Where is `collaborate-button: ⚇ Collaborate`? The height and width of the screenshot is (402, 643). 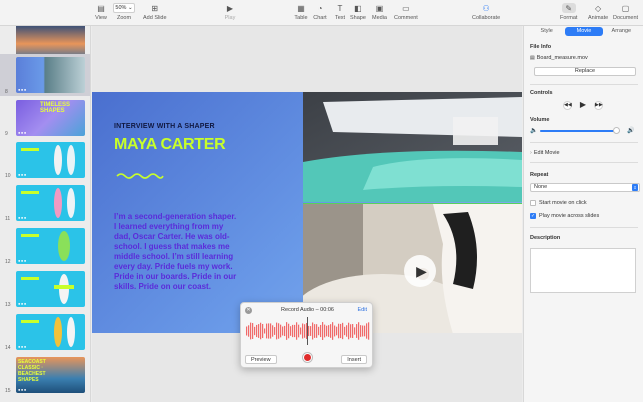
collaborate-button: ⚇ Collaborate is located at coordinates (486, 12).